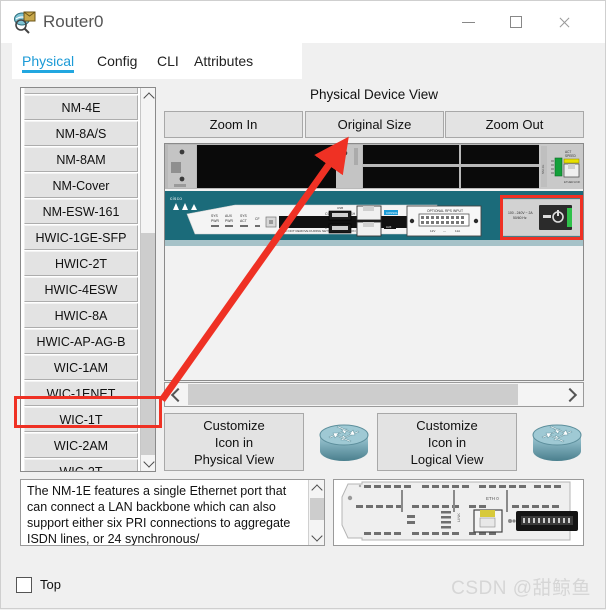 The width and height of the screenshot is (606, 610). I want to click on tab-config: Config, so click(117, 61).